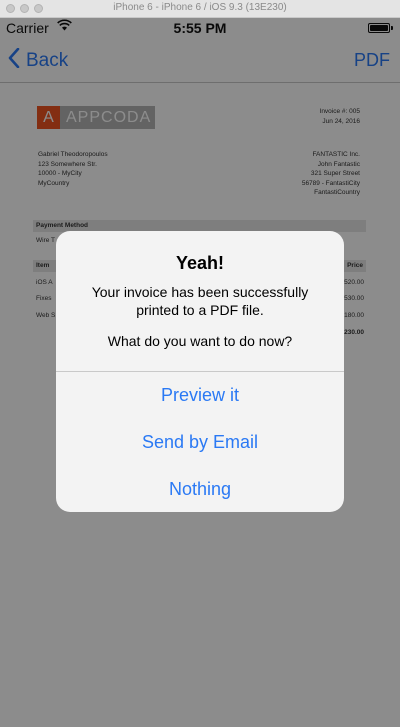 The width and height of the screenshot is (400, 727). I want to click on nothing-button: Nothing, so click(200, 489).